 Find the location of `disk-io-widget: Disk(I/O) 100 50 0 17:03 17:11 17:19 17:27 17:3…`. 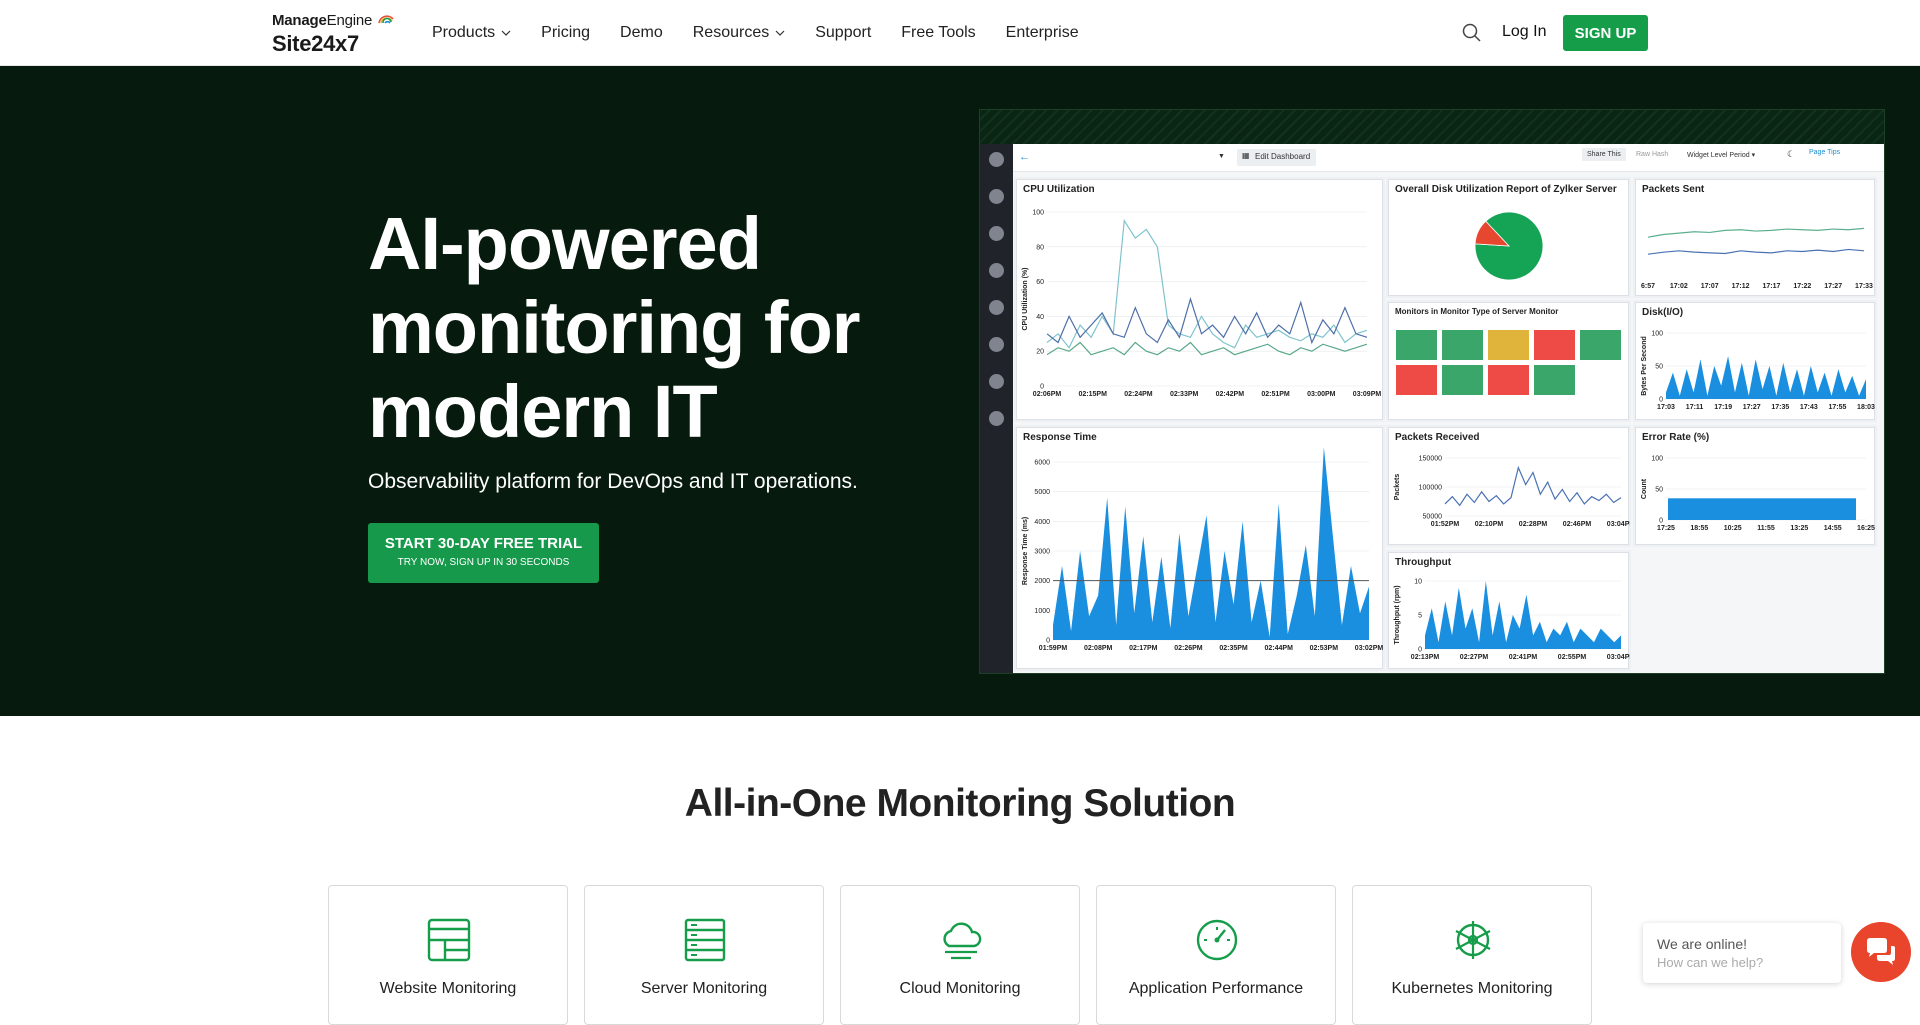

disk-io-widget: Disk(I/O) 100 50 0 17:03 17:11 17:19 17:27 17:3… is located at coordinates (1755, 361).